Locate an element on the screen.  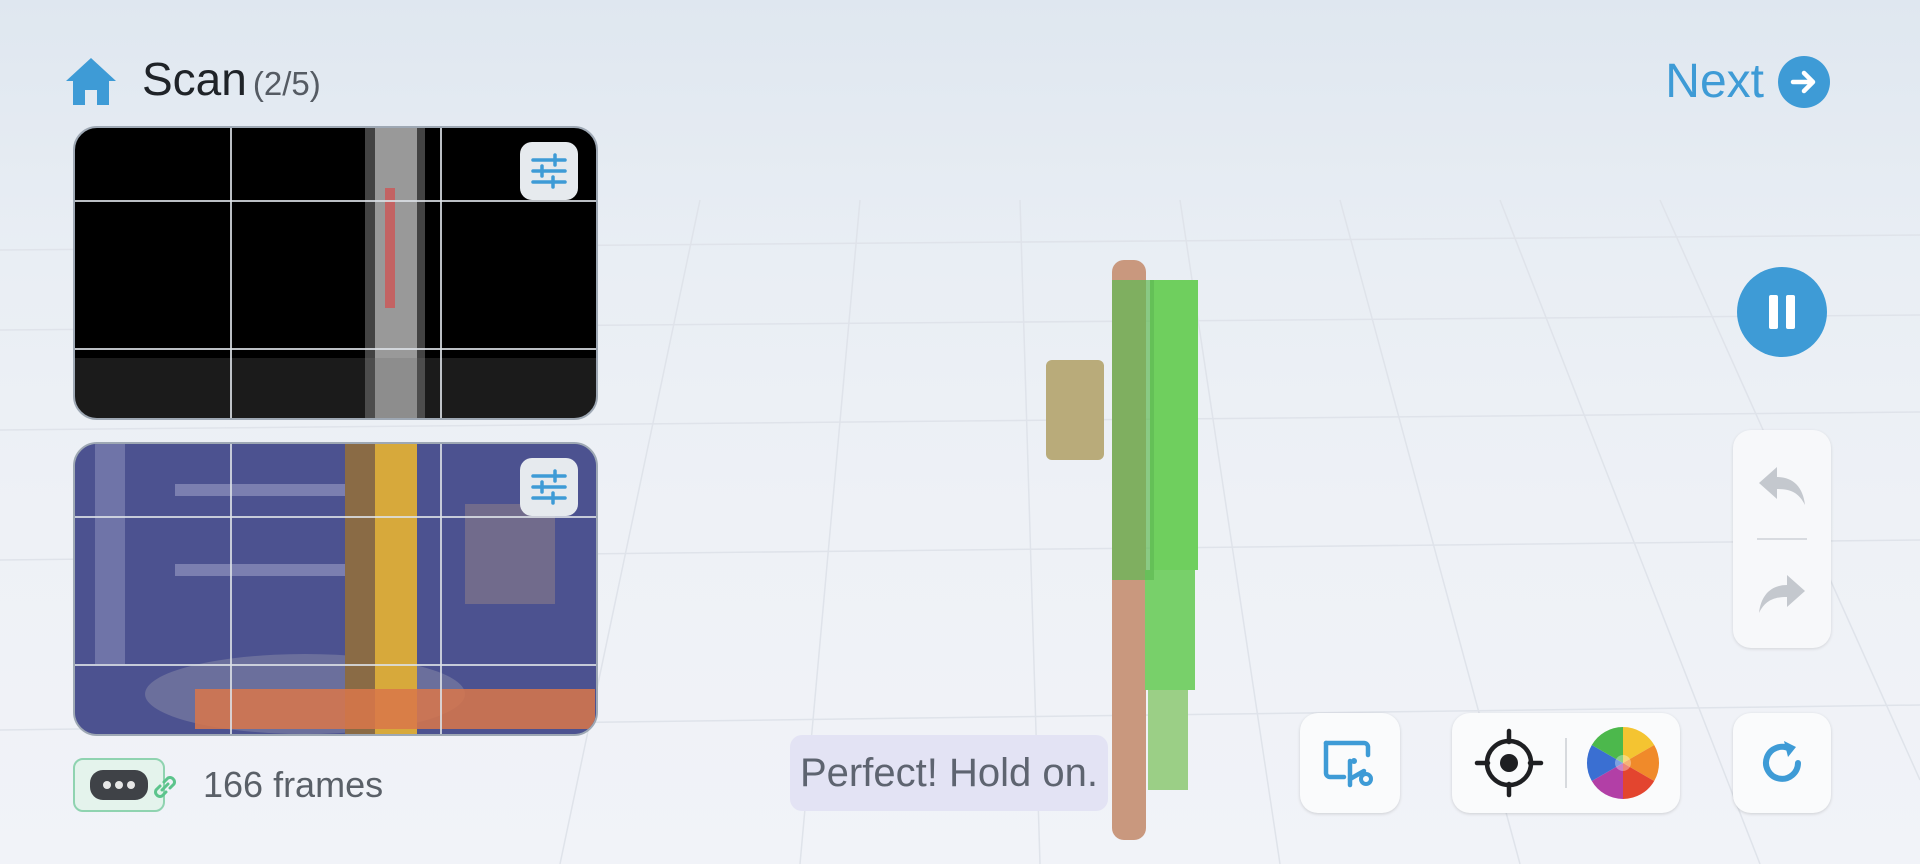
frame-count: 166 frames is located at coordinates (293, 784).